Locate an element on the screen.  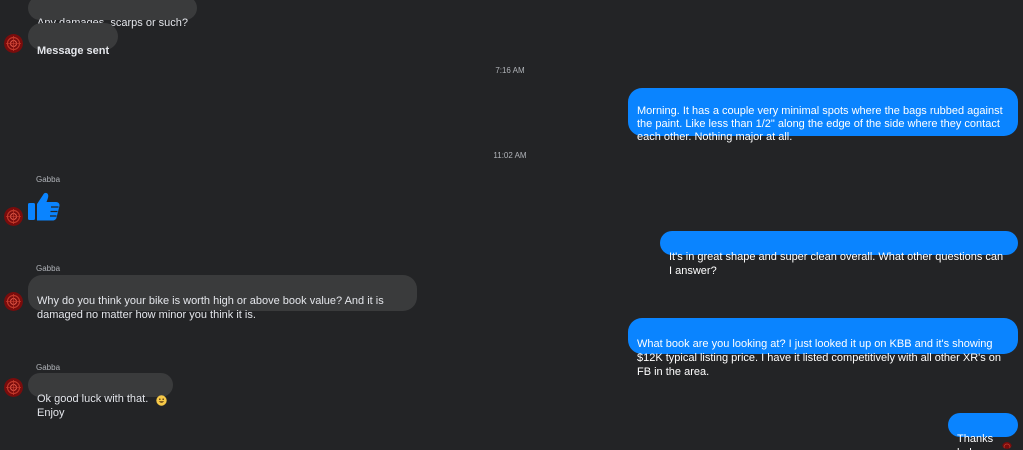
timestamp: 11:02 AM is located at coordinates (510, 155).